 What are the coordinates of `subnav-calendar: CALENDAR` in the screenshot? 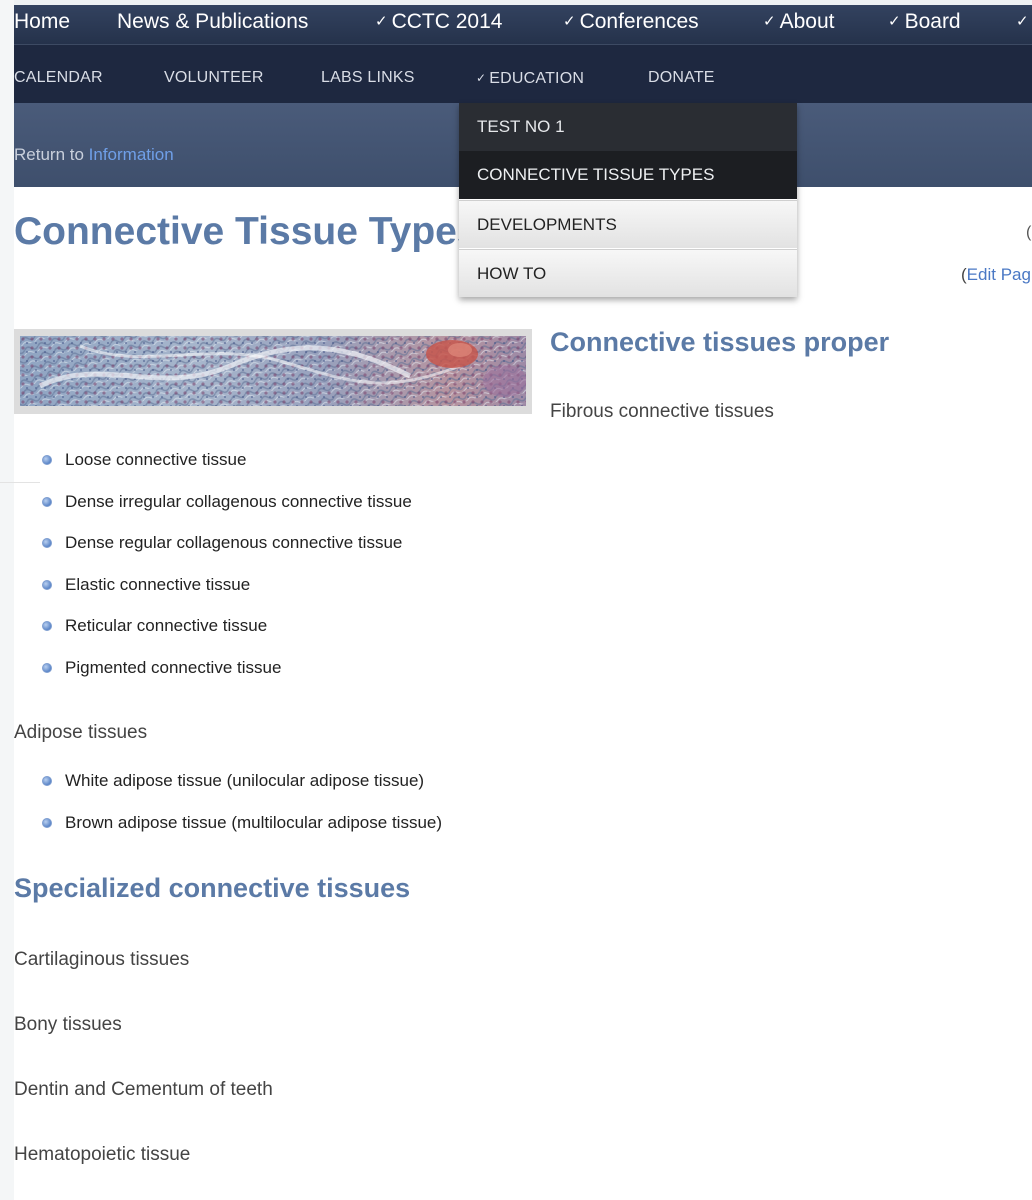 It's located at (58, 74).